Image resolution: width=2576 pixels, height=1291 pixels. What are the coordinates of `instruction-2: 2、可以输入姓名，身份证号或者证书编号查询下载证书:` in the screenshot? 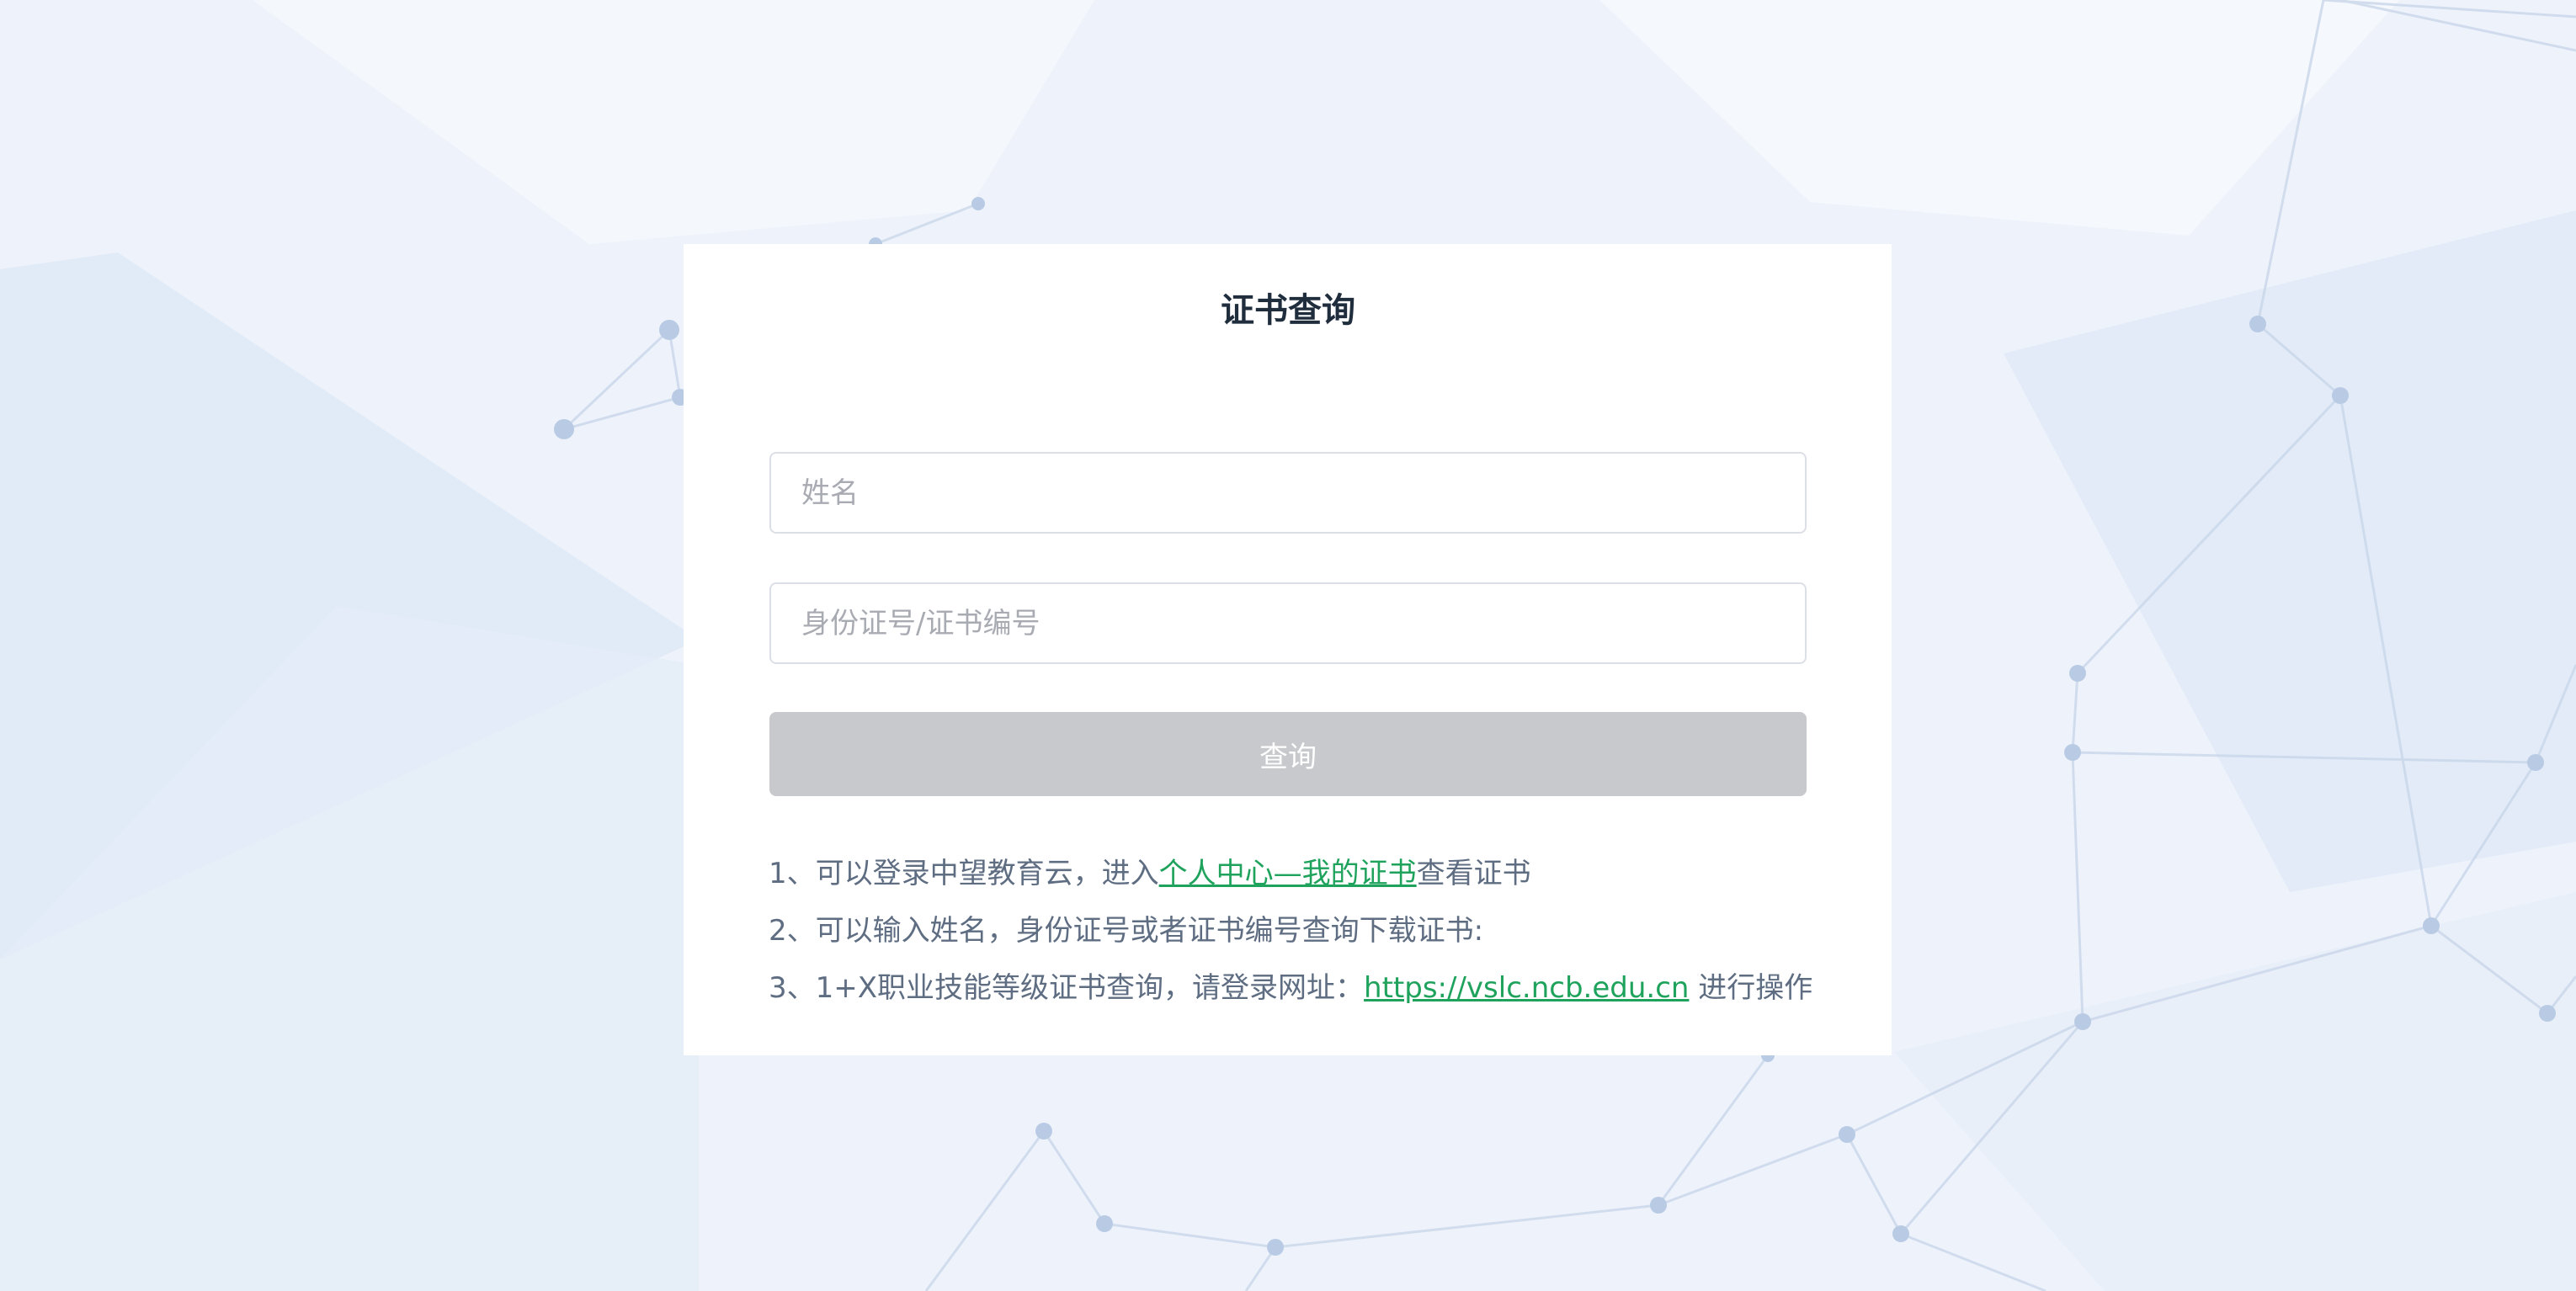 It's located at (1290, 931).